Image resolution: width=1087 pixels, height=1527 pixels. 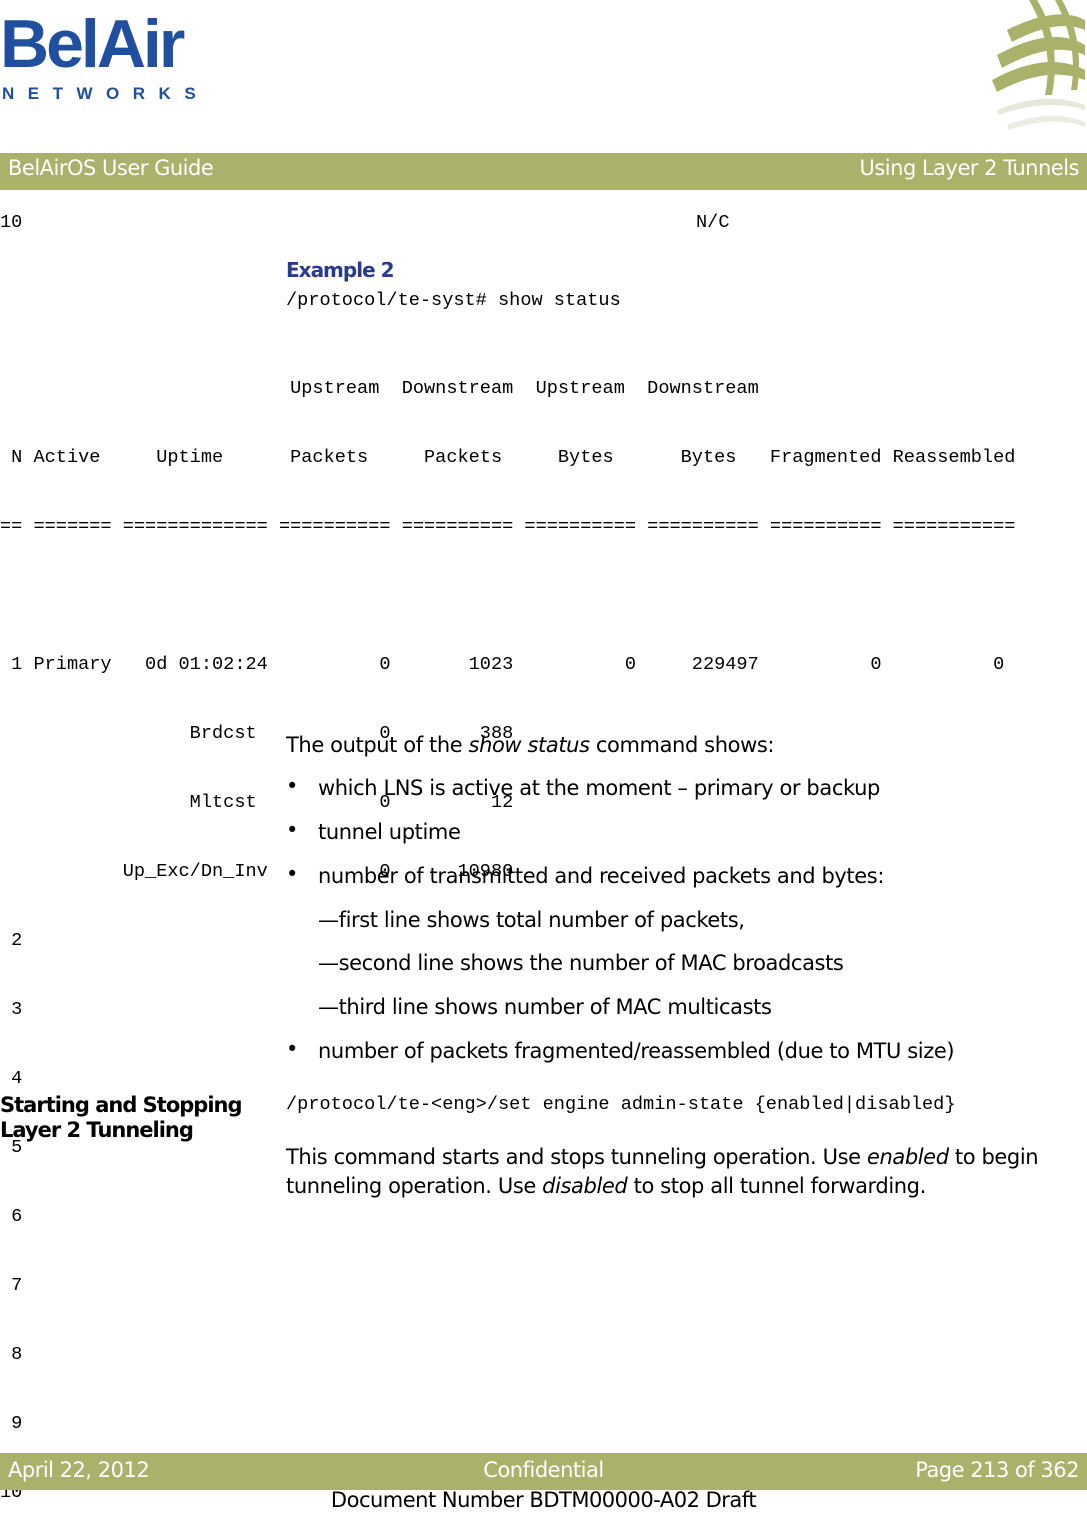 What do you see at coordinates (111, 168) in the screenshot?
I see `guide-title: BelAirOS User Guide` at bounding box center [111, 168].